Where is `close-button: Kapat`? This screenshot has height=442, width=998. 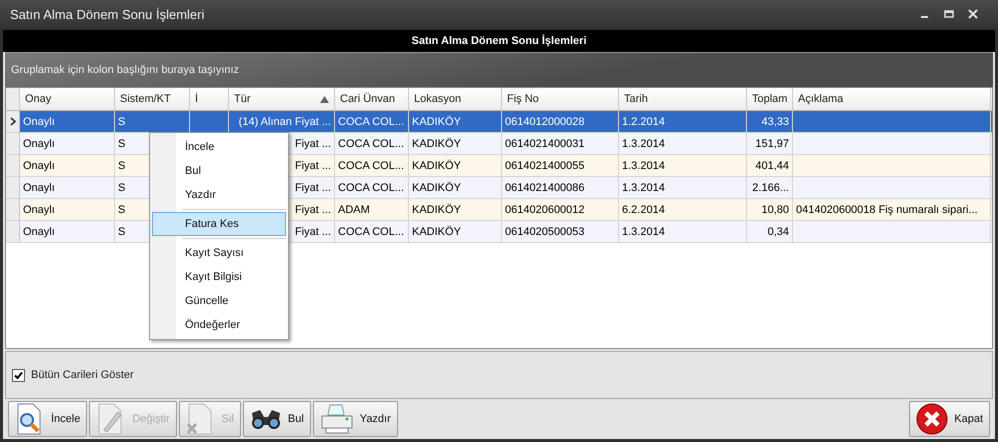 close-button: Kapat is located at coordinates (949, 419).